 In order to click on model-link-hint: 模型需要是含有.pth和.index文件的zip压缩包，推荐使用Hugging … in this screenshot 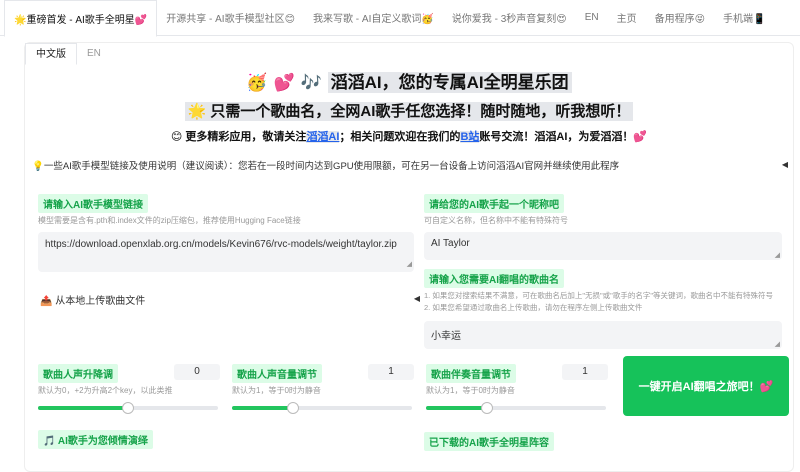, I will do `click(169, 220)`.